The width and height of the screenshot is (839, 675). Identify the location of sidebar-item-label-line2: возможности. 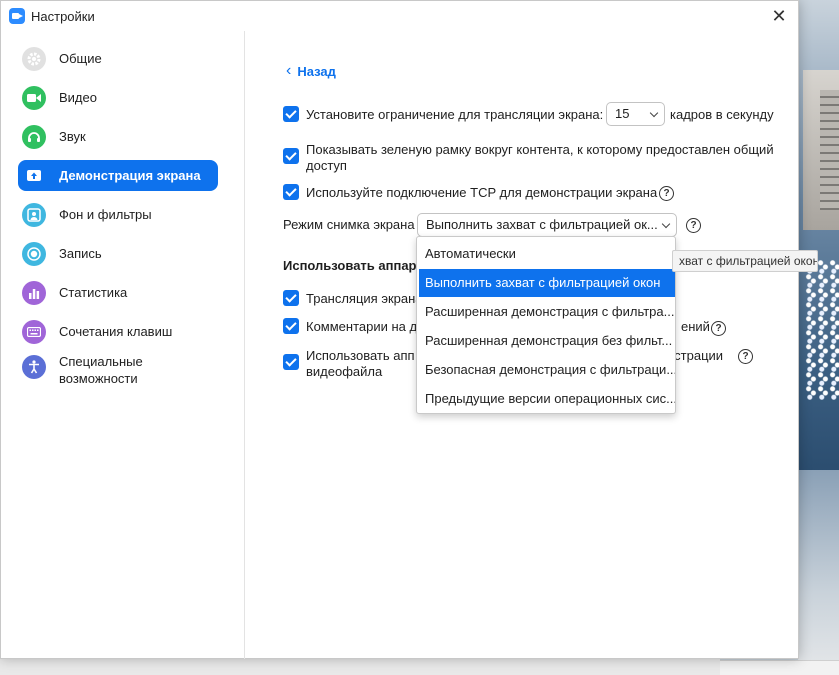
(98, 378).